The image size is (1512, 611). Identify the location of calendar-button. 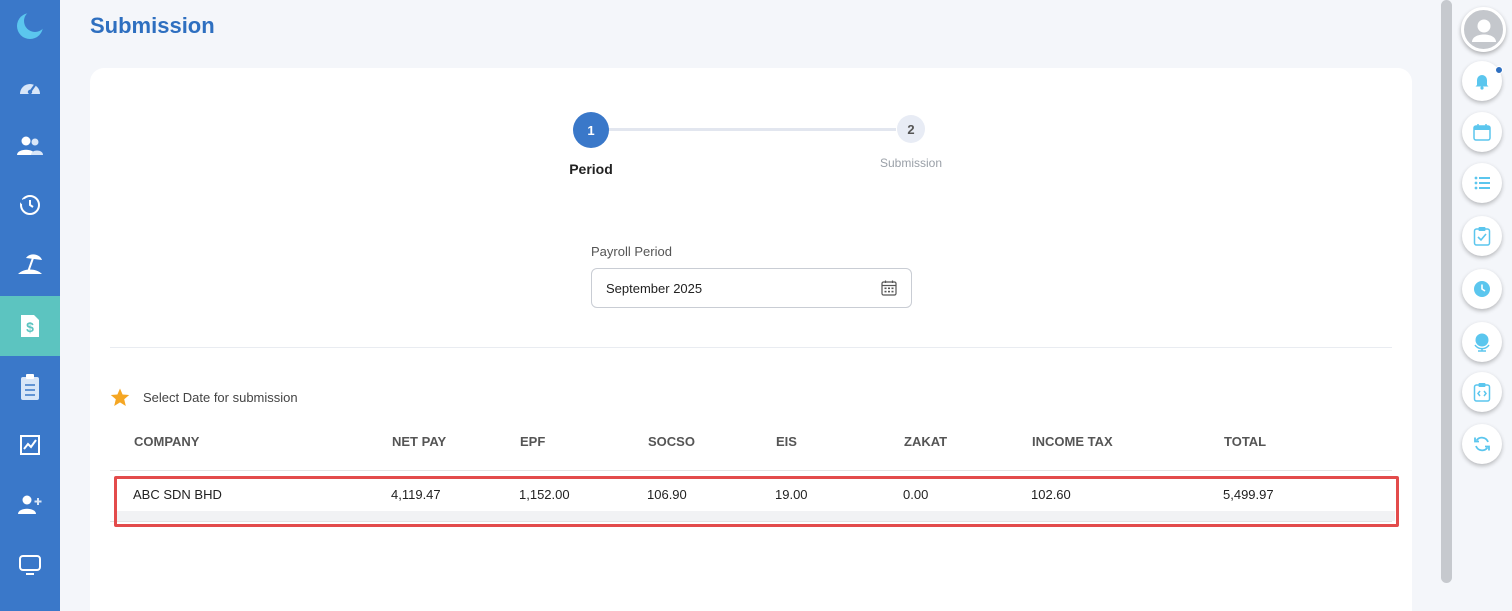
(1482, 132).